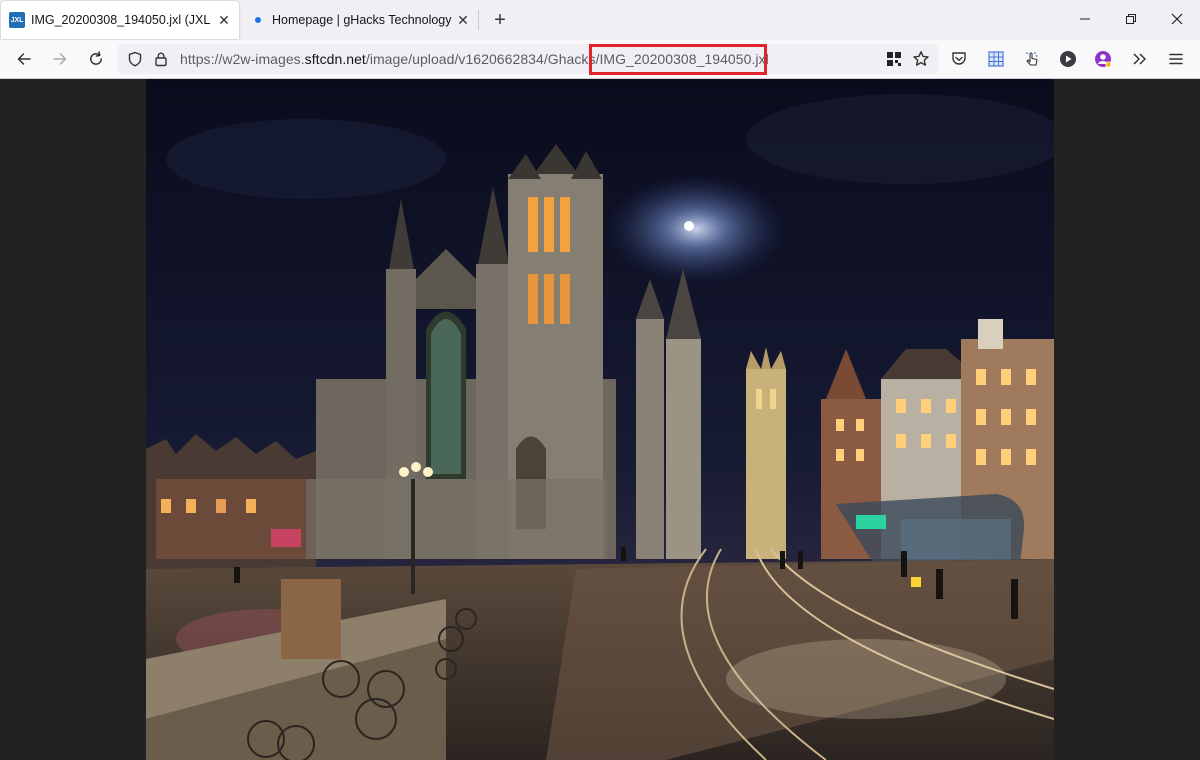 This screenshot has height=760, width=1200. I want to click on pocket-icon, so click(959, 59).